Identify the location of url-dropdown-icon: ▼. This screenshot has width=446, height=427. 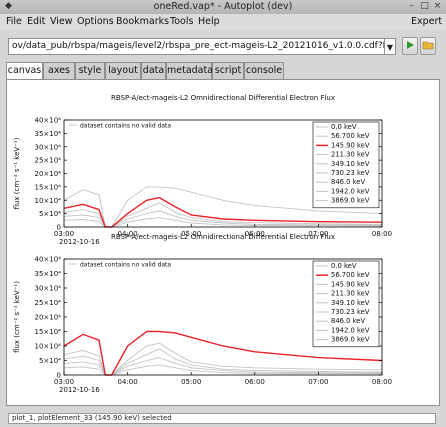
(390, 46).